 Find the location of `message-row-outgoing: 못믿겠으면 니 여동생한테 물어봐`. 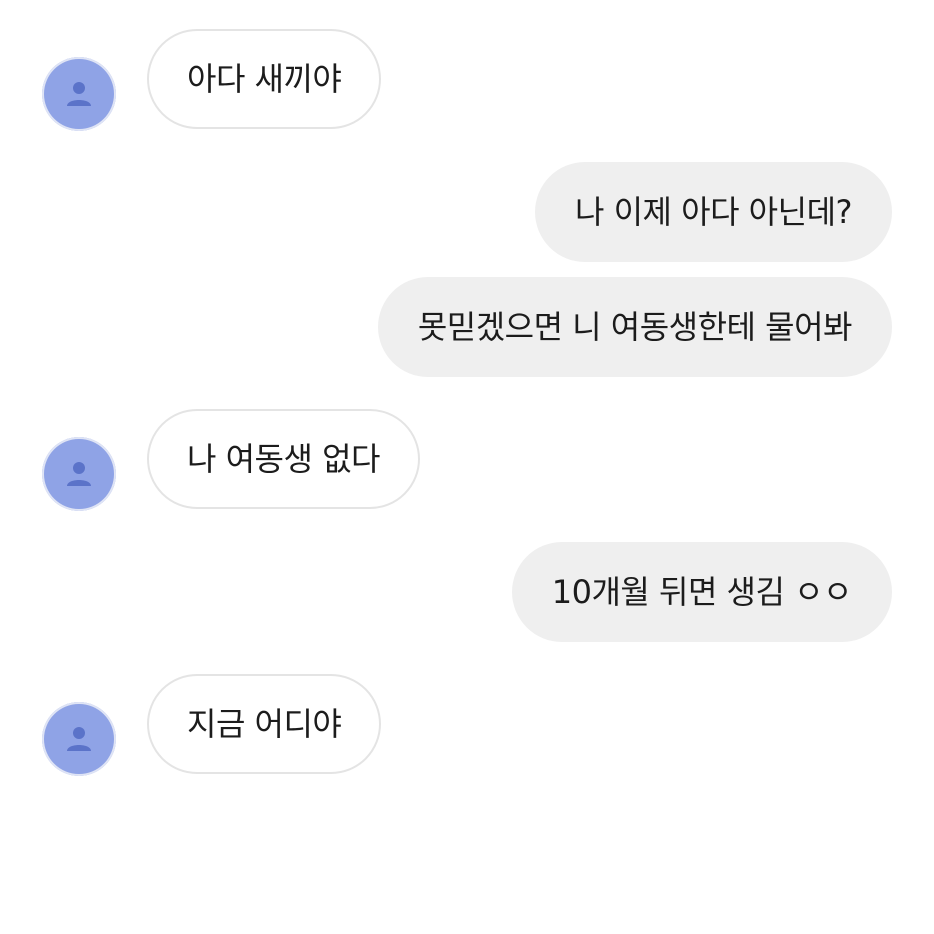

message-row-outgoing: 못믿겠으면 니 여동생한테 물어봐 is located at coordinates (467, 328).